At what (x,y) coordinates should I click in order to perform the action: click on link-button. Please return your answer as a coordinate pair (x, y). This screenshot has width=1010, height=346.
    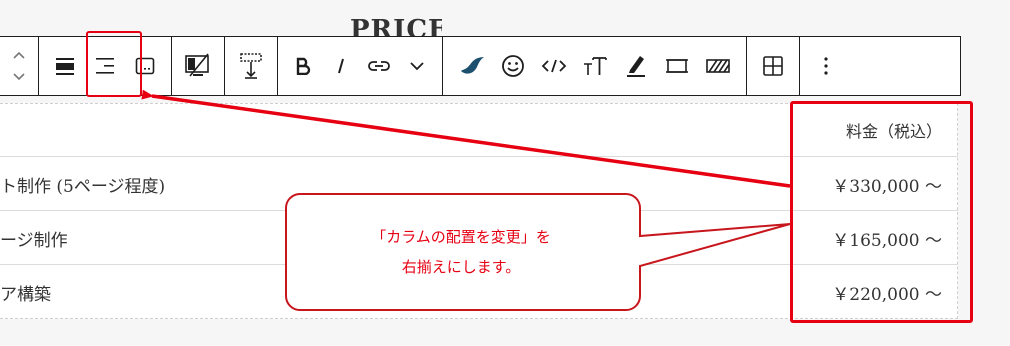
    Looking at the image, I should click on (379, 66).